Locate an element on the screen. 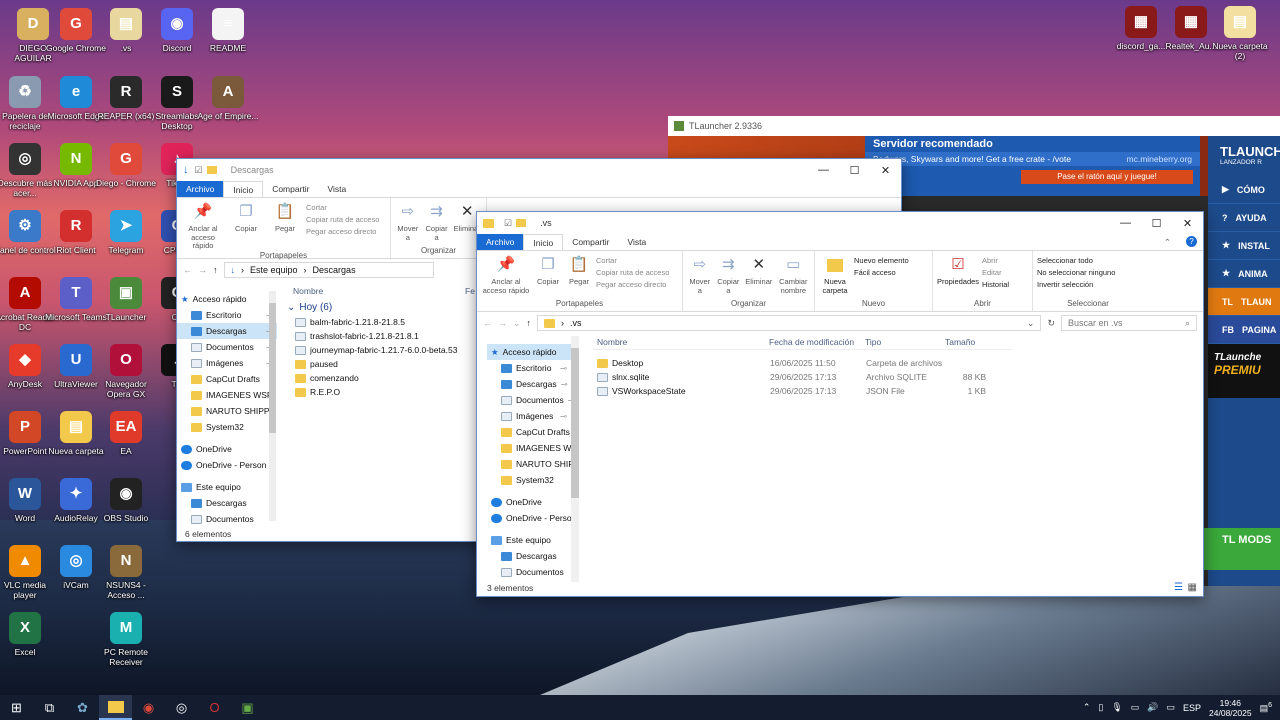 The width and height of the screenshot is (1280, 720). column-size: Tamaño is located at coordinates (970, 342).